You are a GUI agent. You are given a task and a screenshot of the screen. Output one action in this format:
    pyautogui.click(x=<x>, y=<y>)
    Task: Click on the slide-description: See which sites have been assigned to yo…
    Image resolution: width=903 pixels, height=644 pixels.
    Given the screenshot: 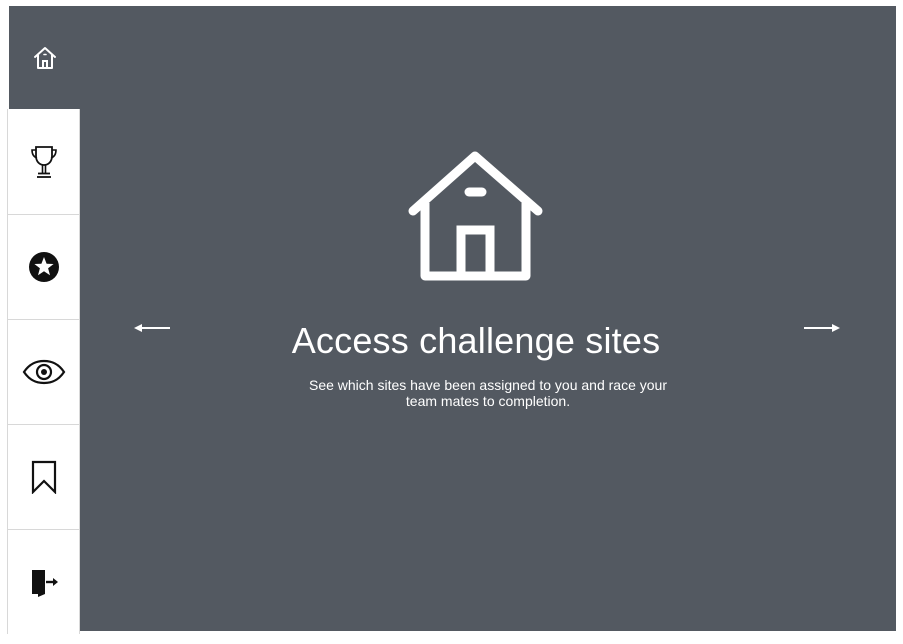 What is the action you would take?
    pyautogui.click(x=487, y=393)
    